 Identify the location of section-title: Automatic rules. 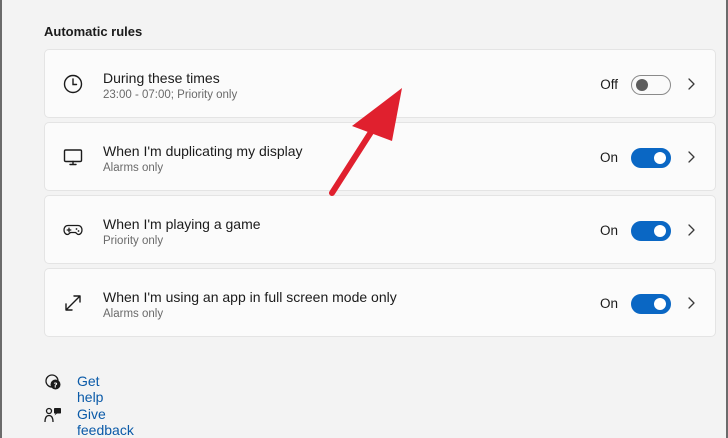
(93, 31).